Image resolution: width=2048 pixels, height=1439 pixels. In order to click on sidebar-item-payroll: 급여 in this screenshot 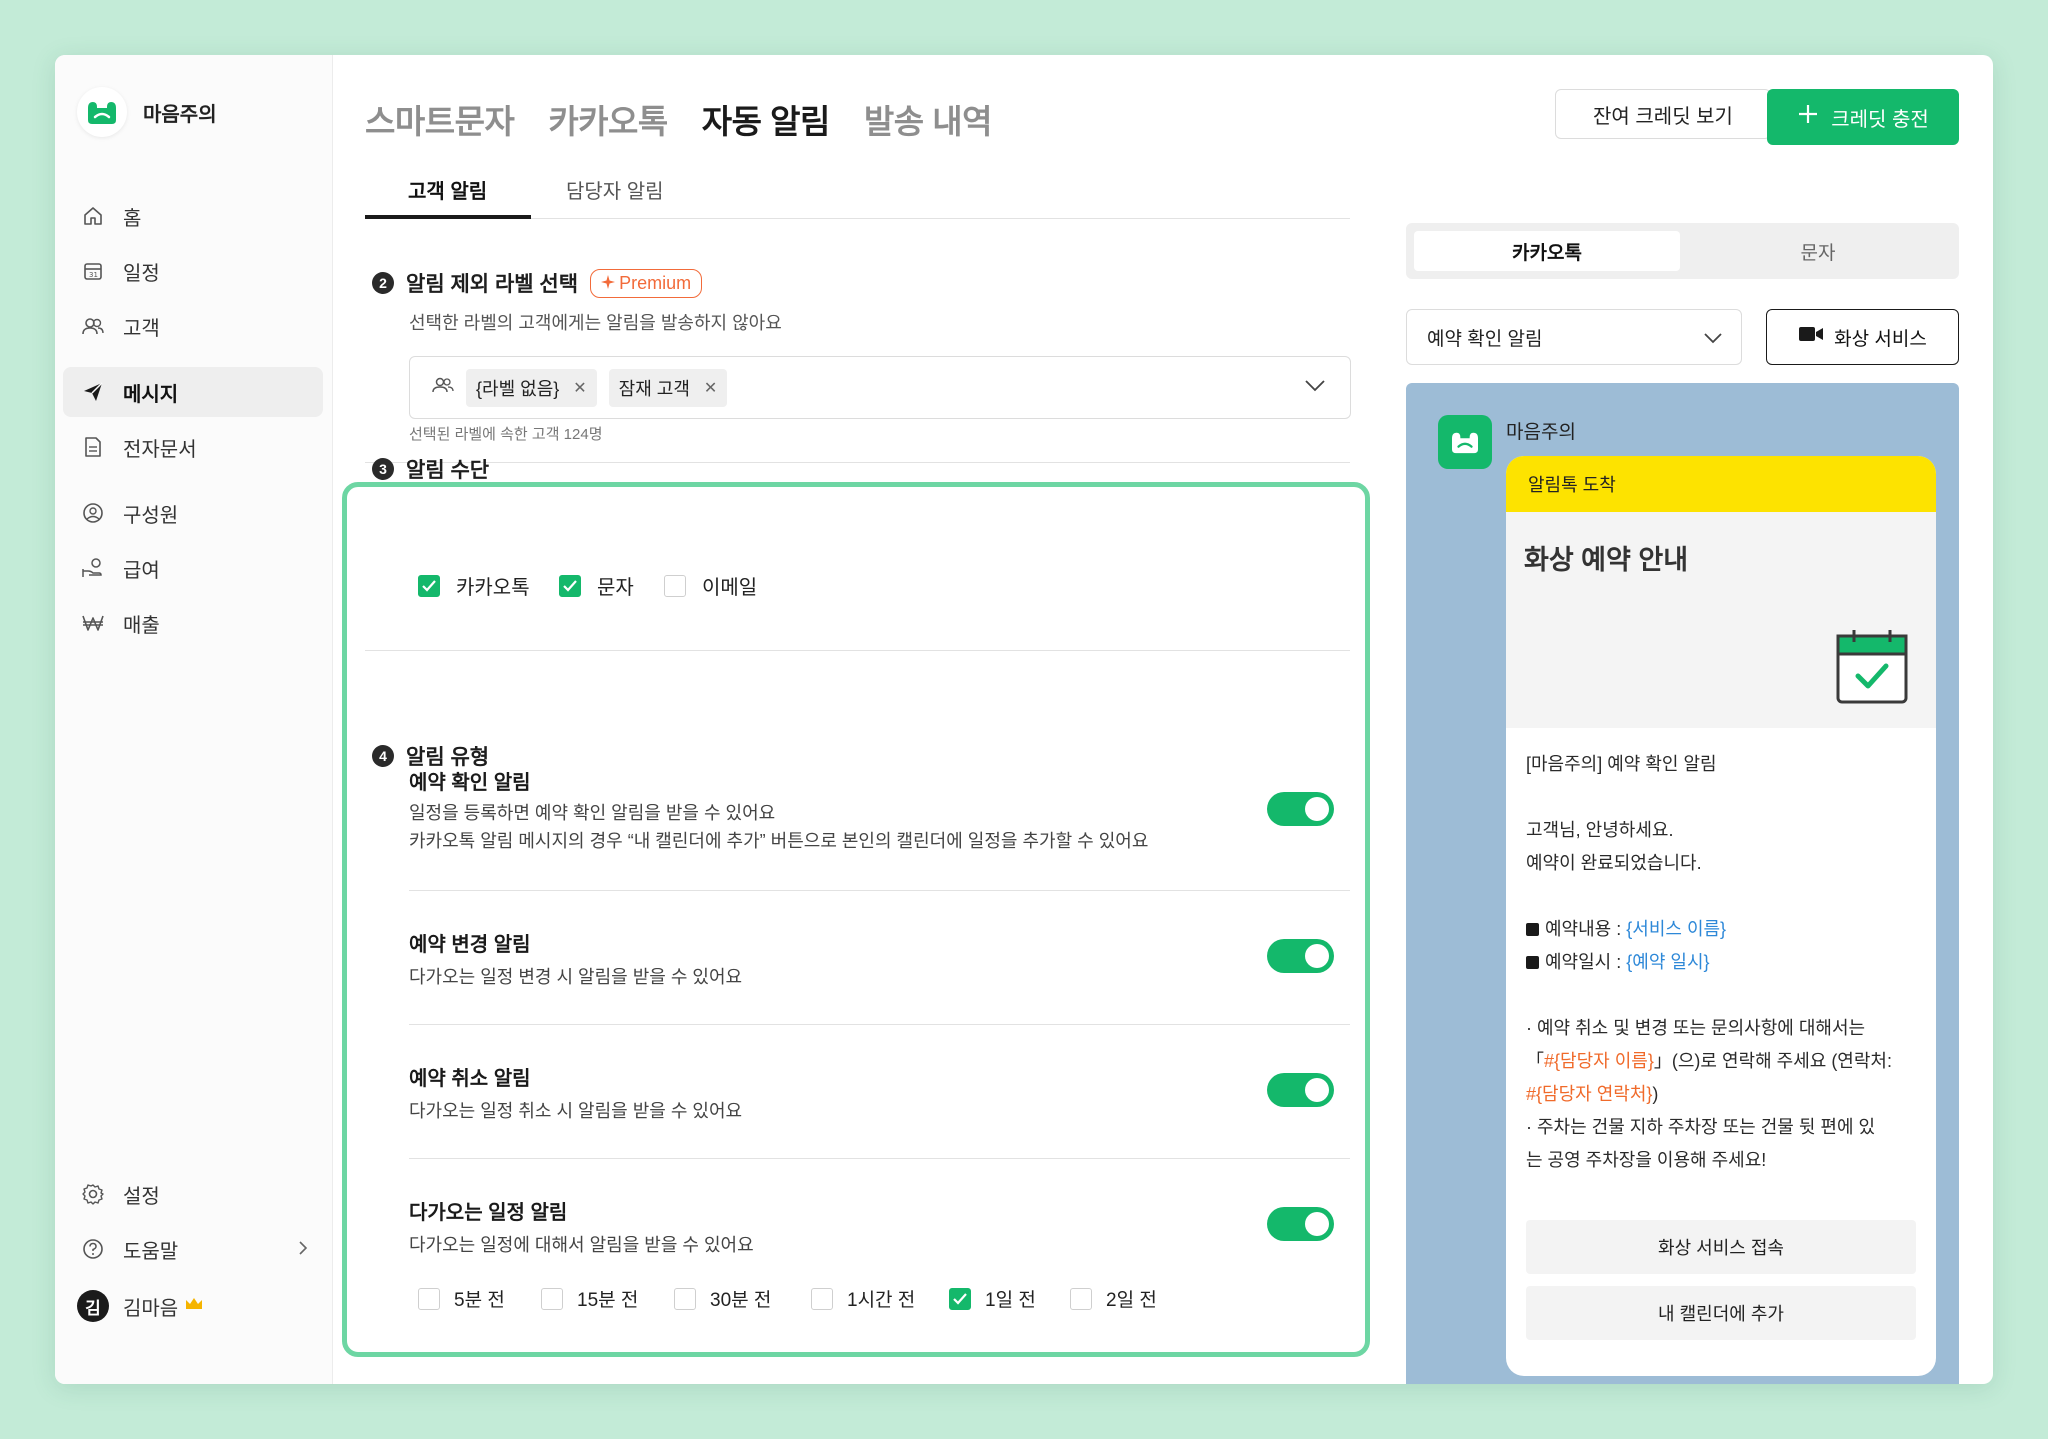, I will do `click(193, 568)`.